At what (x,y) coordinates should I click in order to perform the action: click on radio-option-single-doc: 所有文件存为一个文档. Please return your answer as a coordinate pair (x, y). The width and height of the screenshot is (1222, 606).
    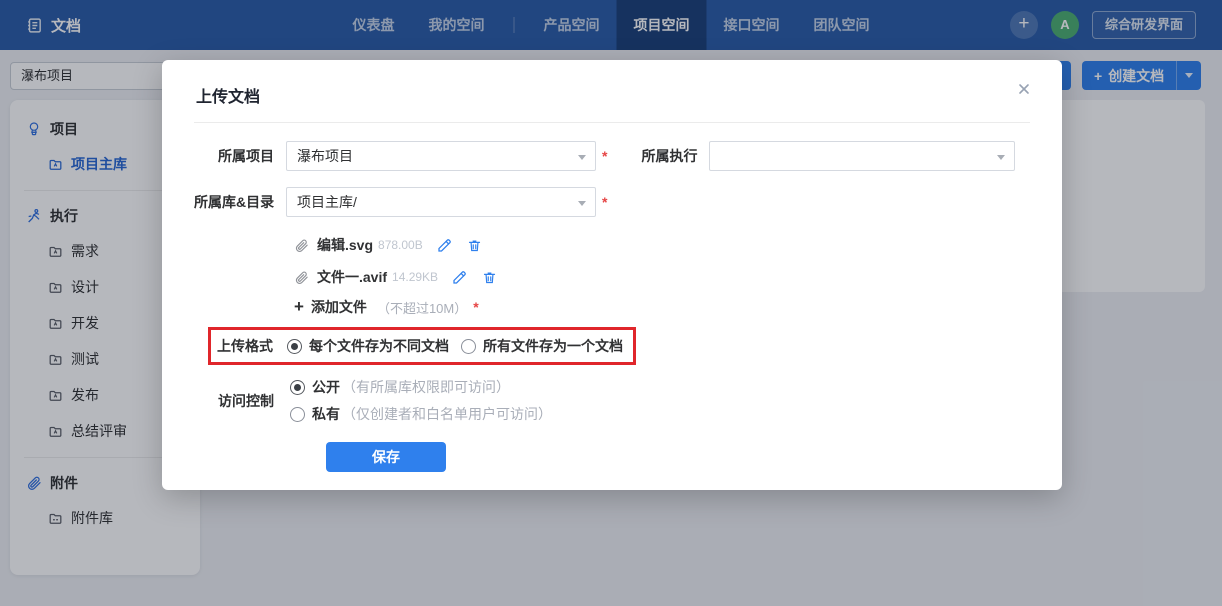
    Looking at the image, I should click on (542, 346).